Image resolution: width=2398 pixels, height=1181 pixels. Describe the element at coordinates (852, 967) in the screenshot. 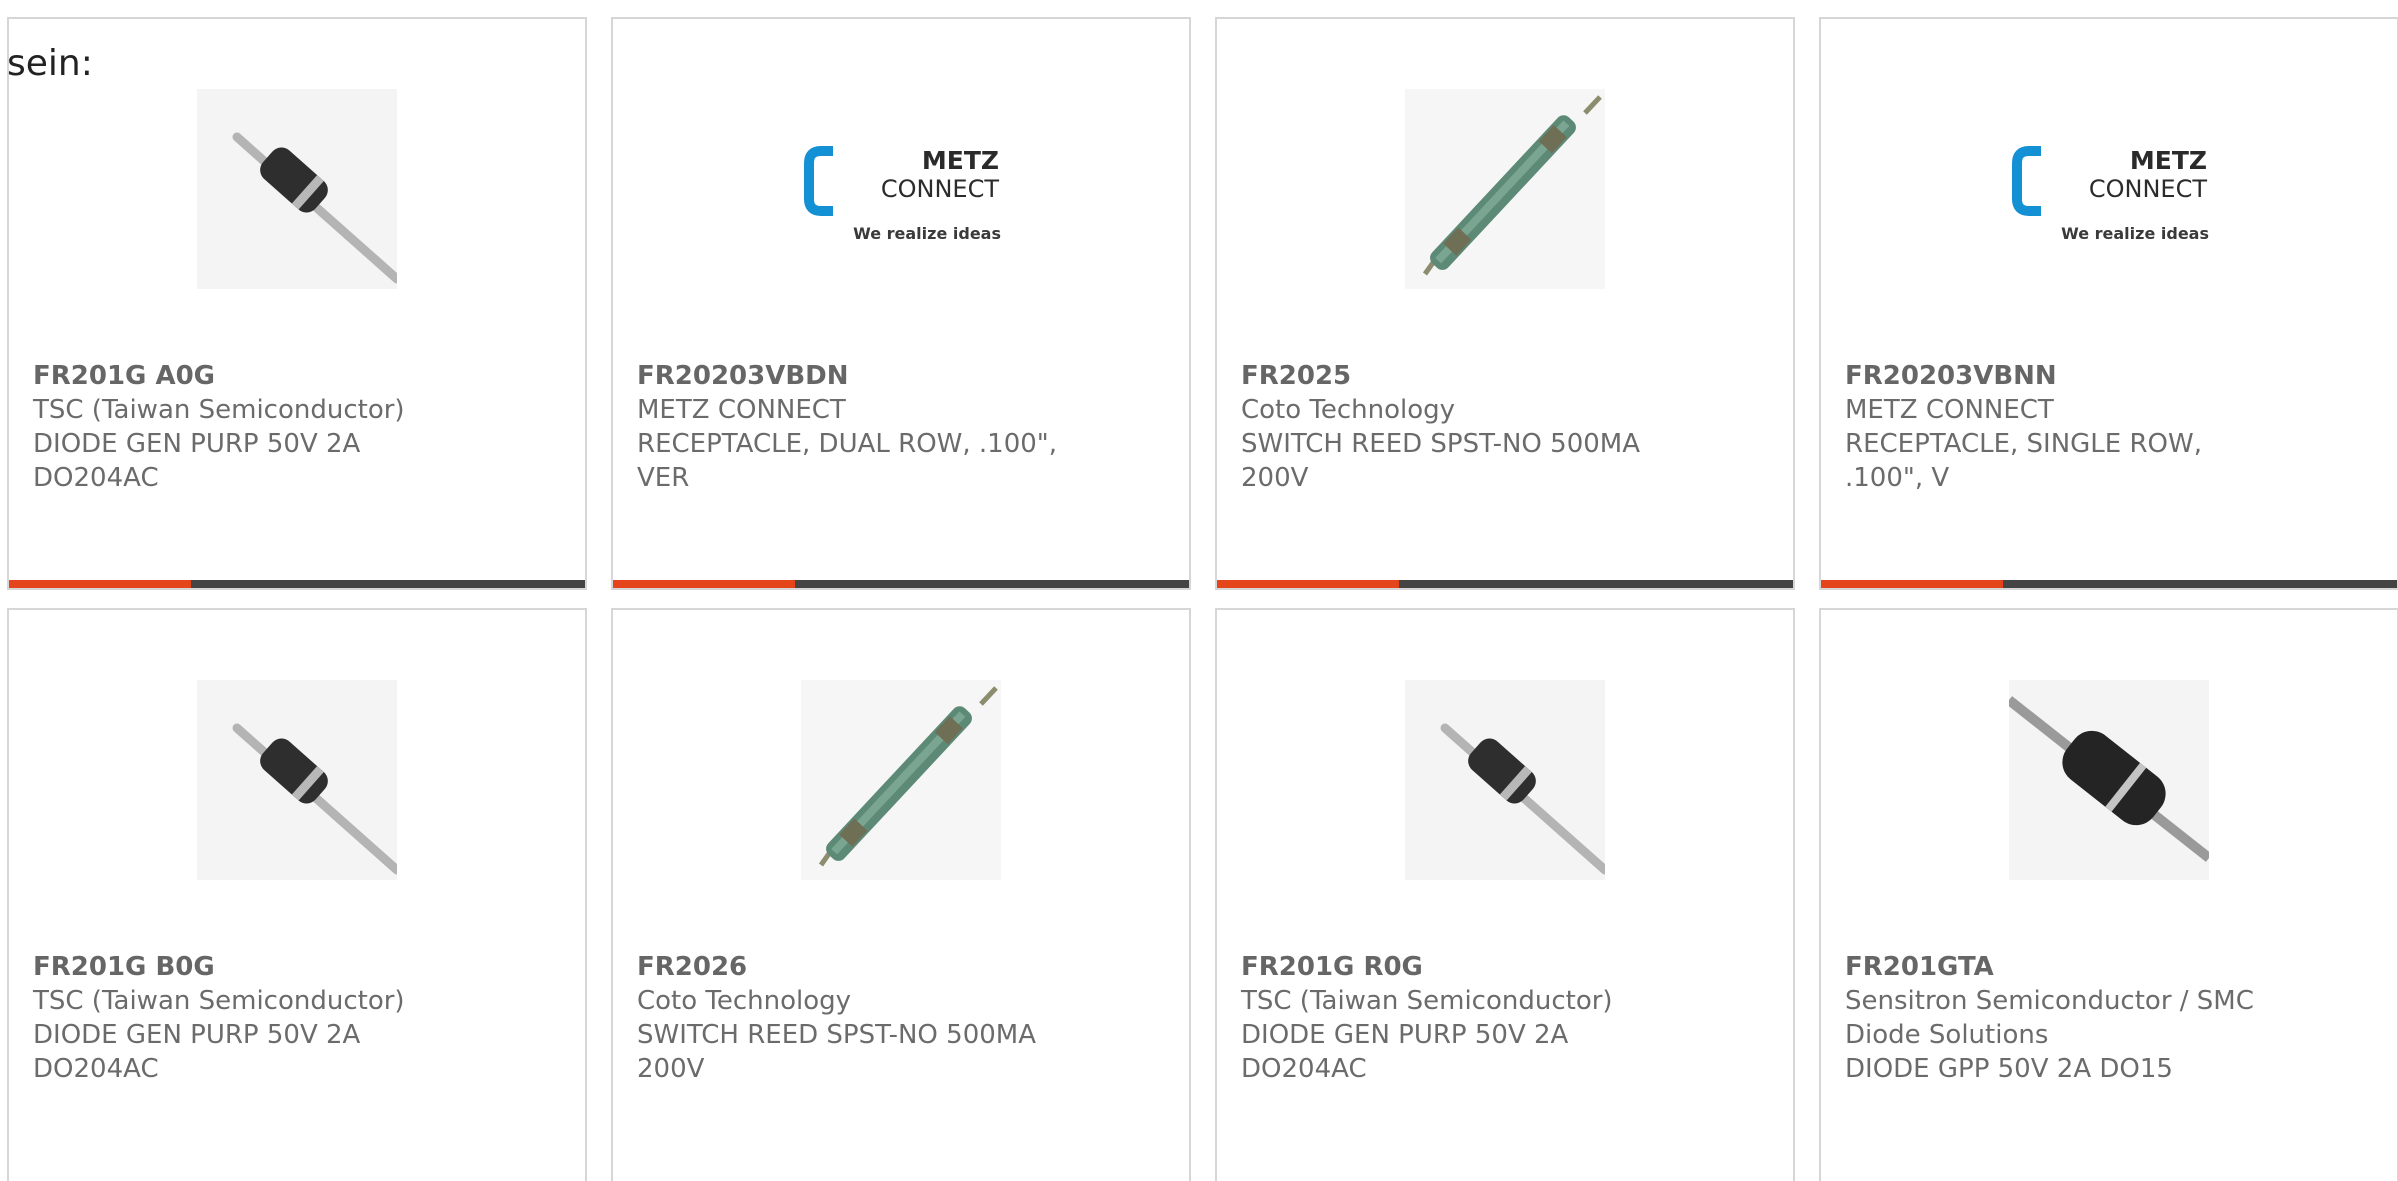

I see `part-number: FR2026` at that location.